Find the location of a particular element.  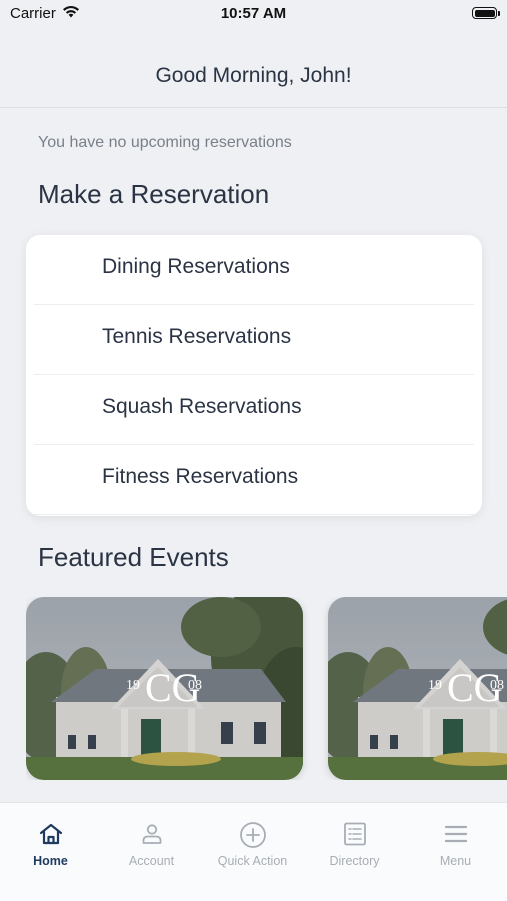

tab-menu: Menu is located at coordinates (455, 838).